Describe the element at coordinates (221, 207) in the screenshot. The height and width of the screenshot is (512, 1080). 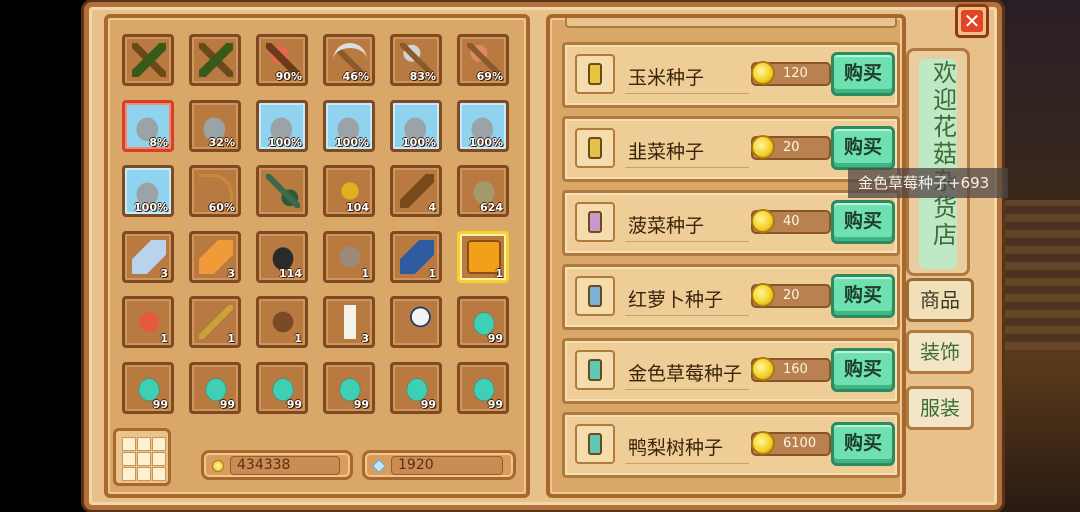
I see `slot-count: 60%` at that location.